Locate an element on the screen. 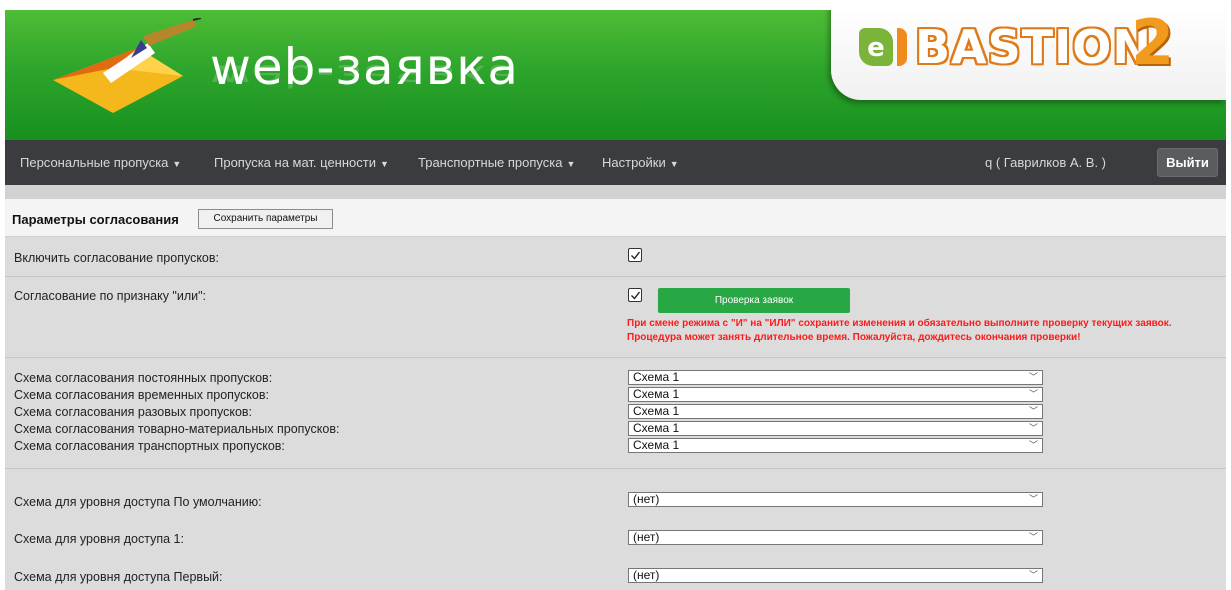 This screenshot has height=590, width=1231. access-level1-select: (нет) ﹀ is located at coordinates (835, 537).